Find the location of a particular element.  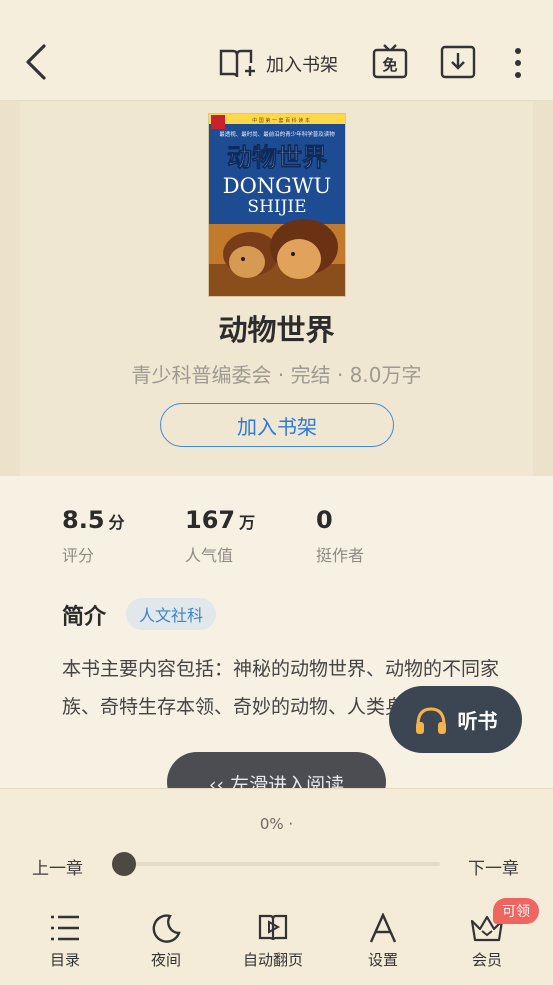

progress-slider-track is located at coordinates (281, 864).